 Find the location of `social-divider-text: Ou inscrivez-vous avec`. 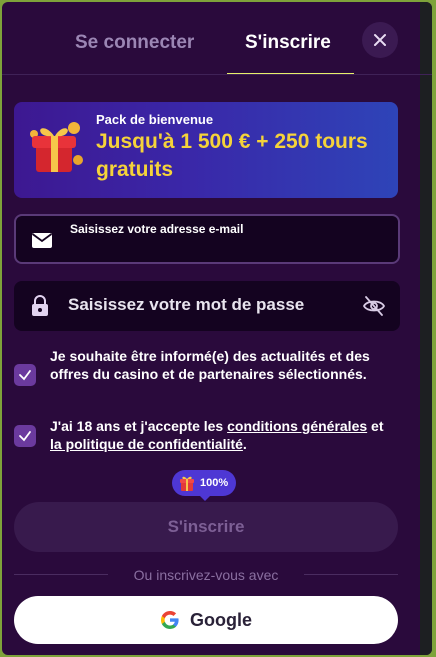

social-divider-text: Ou inscrivez-vous avec is located at coordinates (206, 575).